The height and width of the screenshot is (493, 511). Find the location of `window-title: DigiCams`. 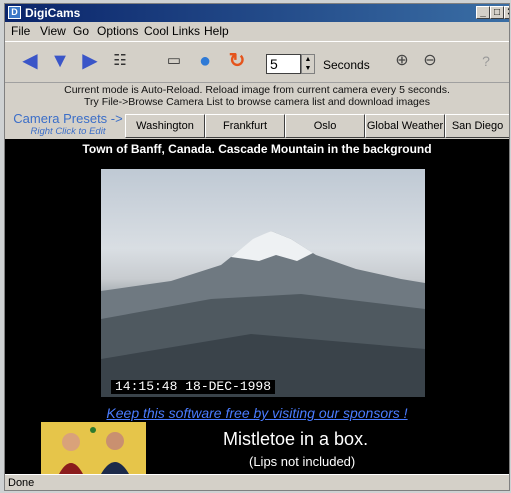

window-title: DigiCams is located at coordinates (53, 13).